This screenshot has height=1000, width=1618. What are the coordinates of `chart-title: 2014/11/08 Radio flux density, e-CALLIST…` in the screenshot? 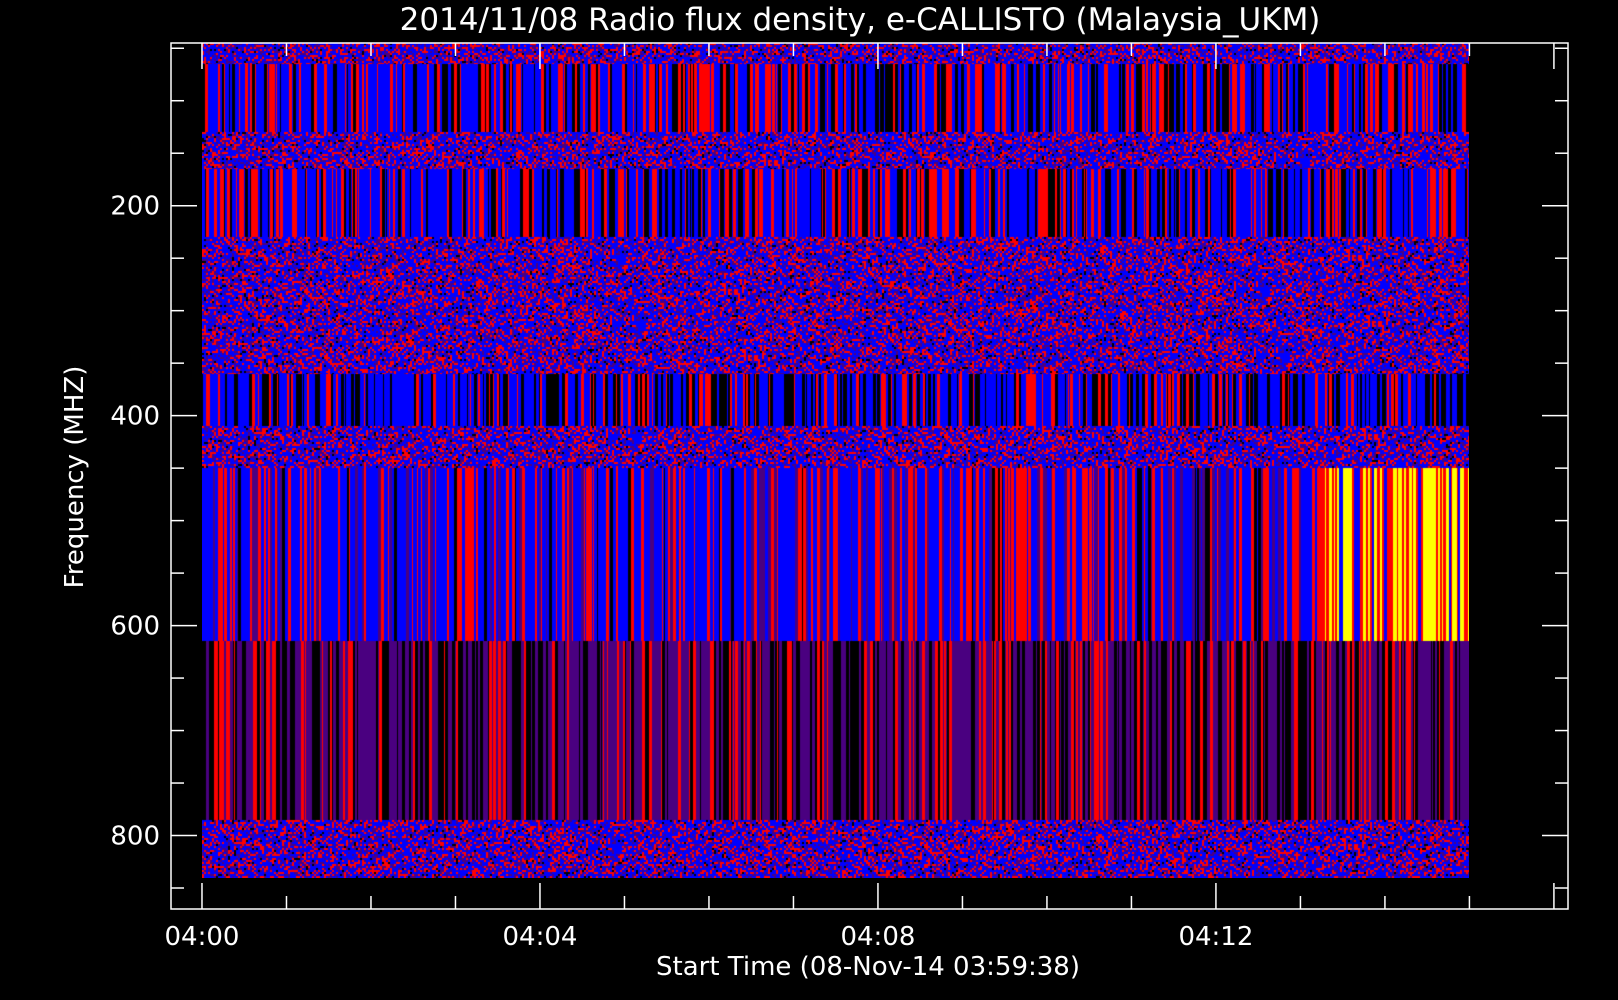 It's located at (860, 20).